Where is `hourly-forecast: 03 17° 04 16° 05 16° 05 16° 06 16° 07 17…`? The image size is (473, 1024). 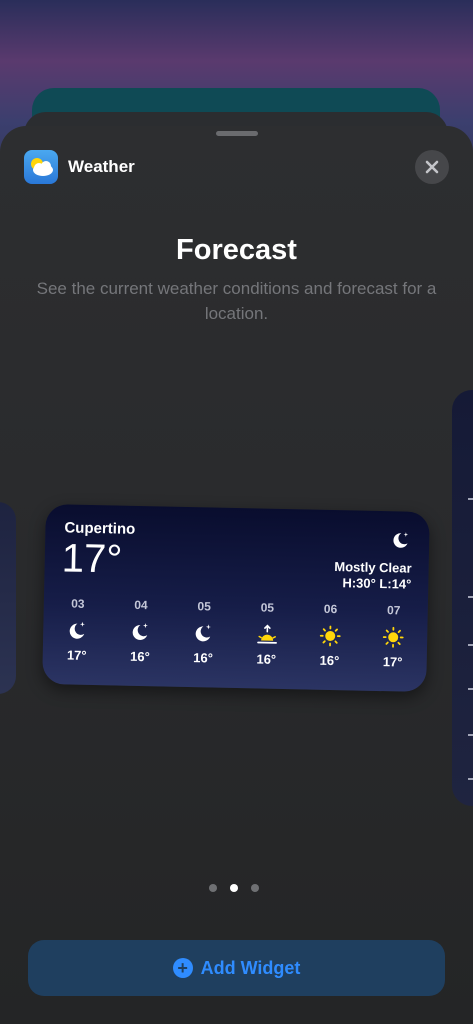 hourly-forecast: 03 17° 04 16° 05 16° 05 16° 06 16° 07 17… is located at coordinates (235, 633).